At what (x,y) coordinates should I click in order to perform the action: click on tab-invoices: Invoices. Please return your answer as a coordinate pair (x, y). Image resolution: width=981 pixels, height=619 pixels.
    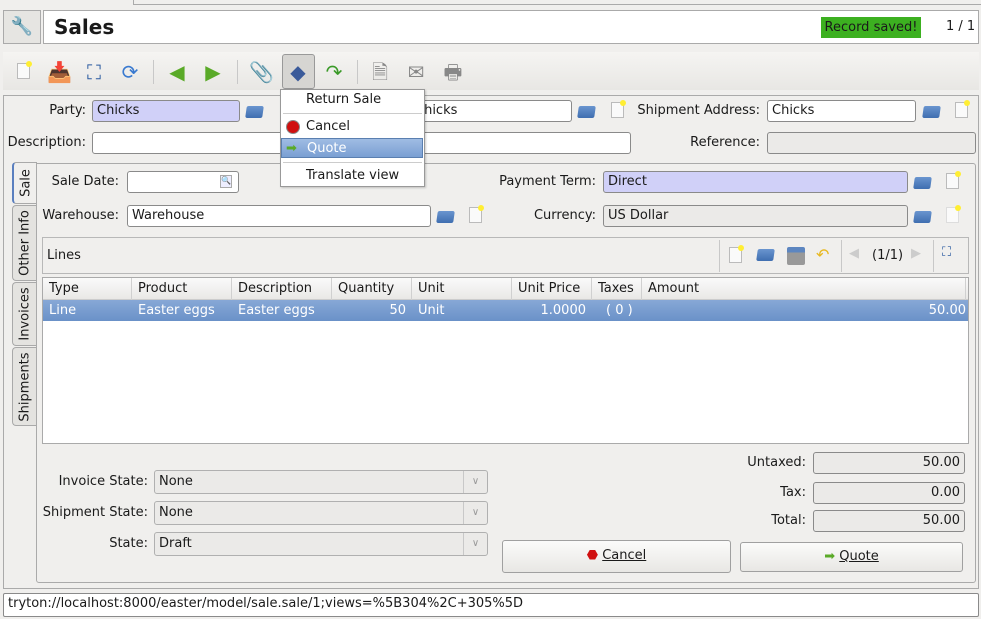
    Looking at the image, I should click on (24, 314).